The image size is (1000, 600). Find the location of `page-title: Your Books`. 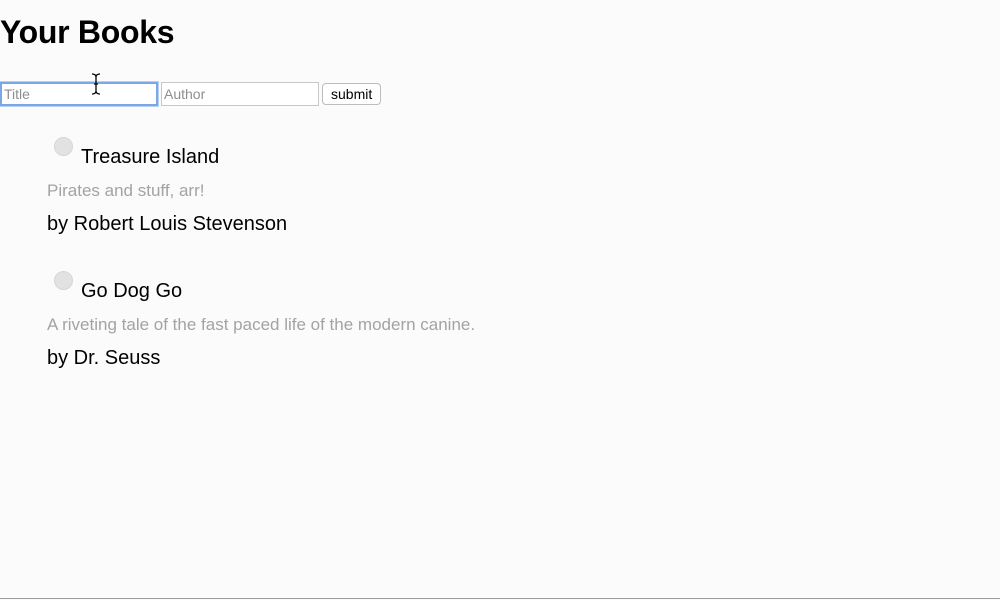

page-title: Your Books is located at coordinates (87, 32).